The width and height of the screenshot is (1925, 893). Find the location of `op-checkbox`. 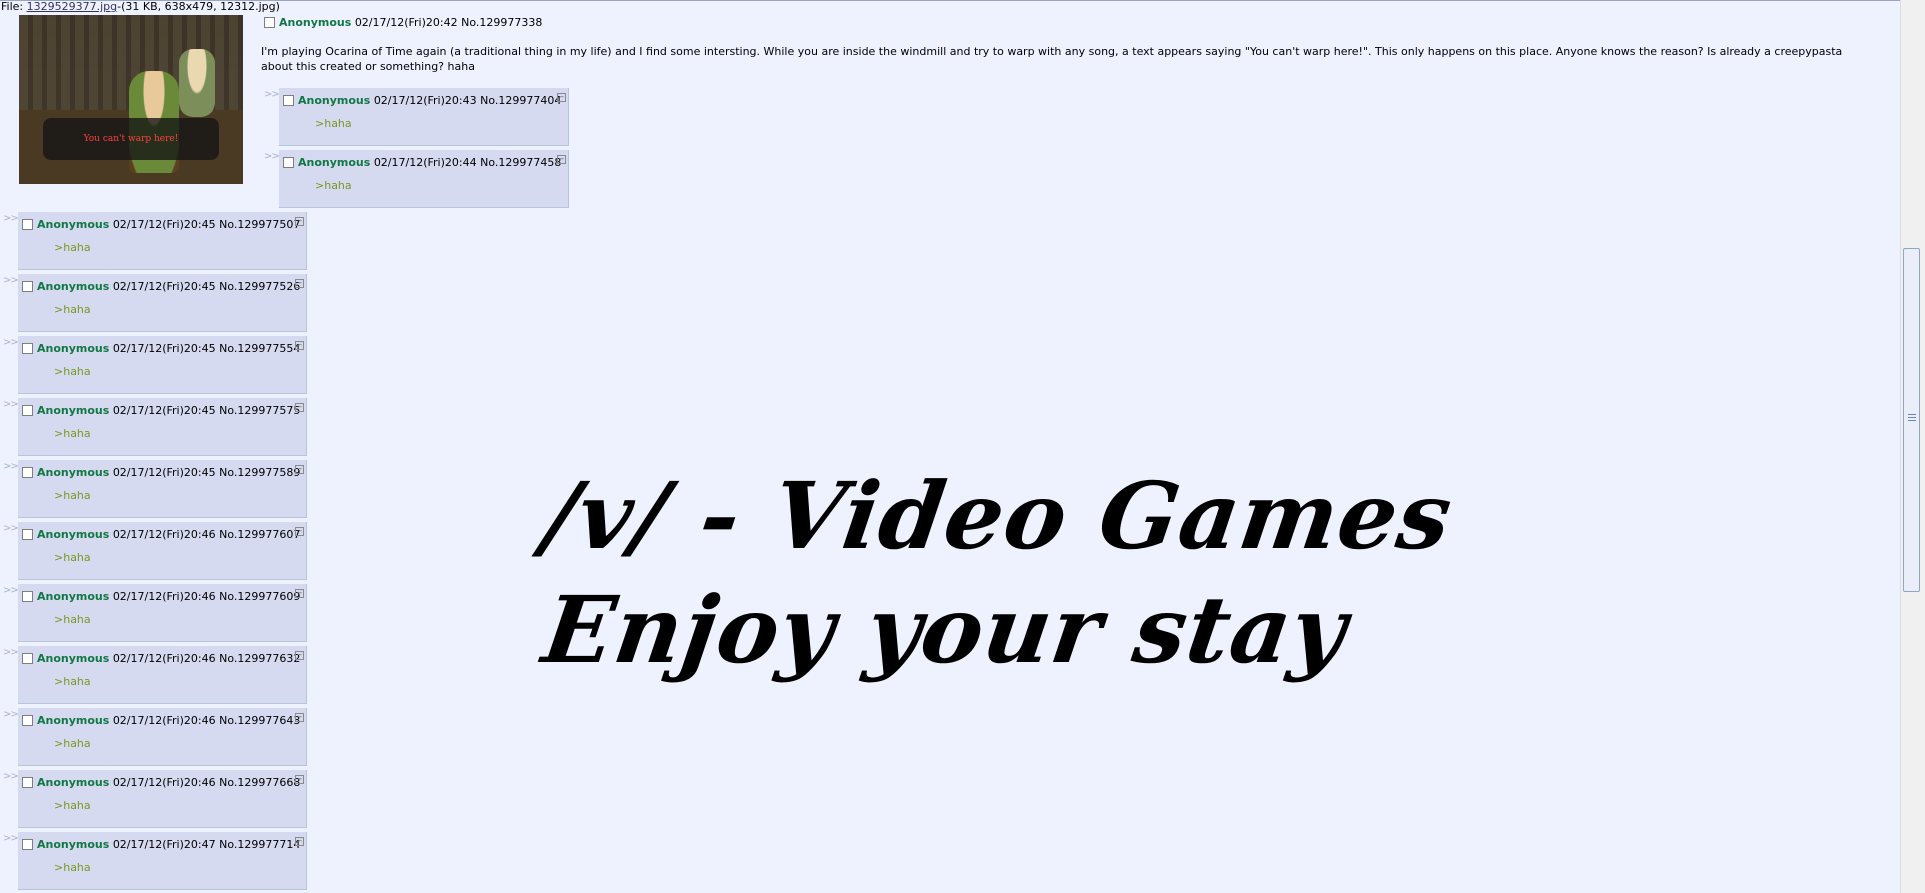

op-checkbox is located at coordinates (269, 22).